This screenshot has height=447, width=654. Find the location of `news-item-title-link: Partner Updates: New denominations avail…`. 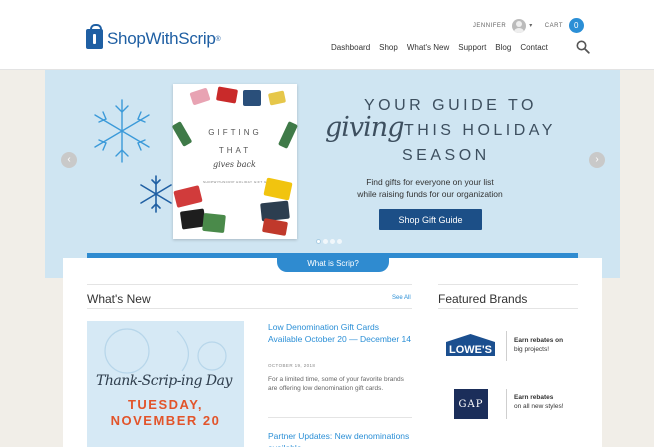

news-item-title-link: Partner Updates: New denominations avail… is located at coordinates (340, 438).